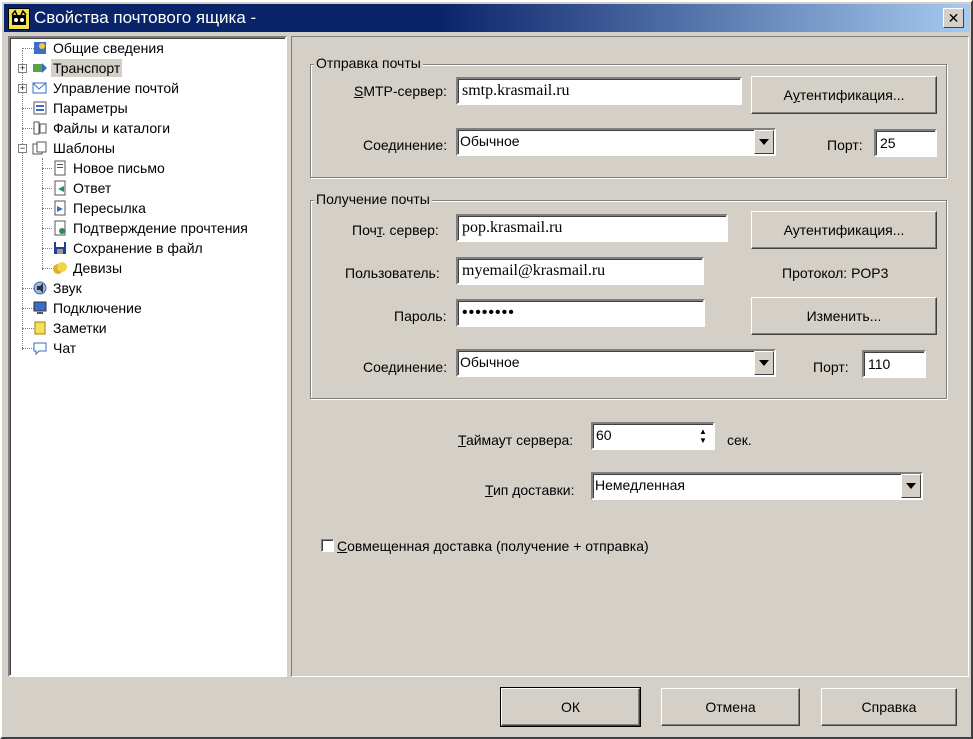 This screenshot has width=973, height=739. I want to click on tree-item-label: Сохранение в файл, so click(138, 248).